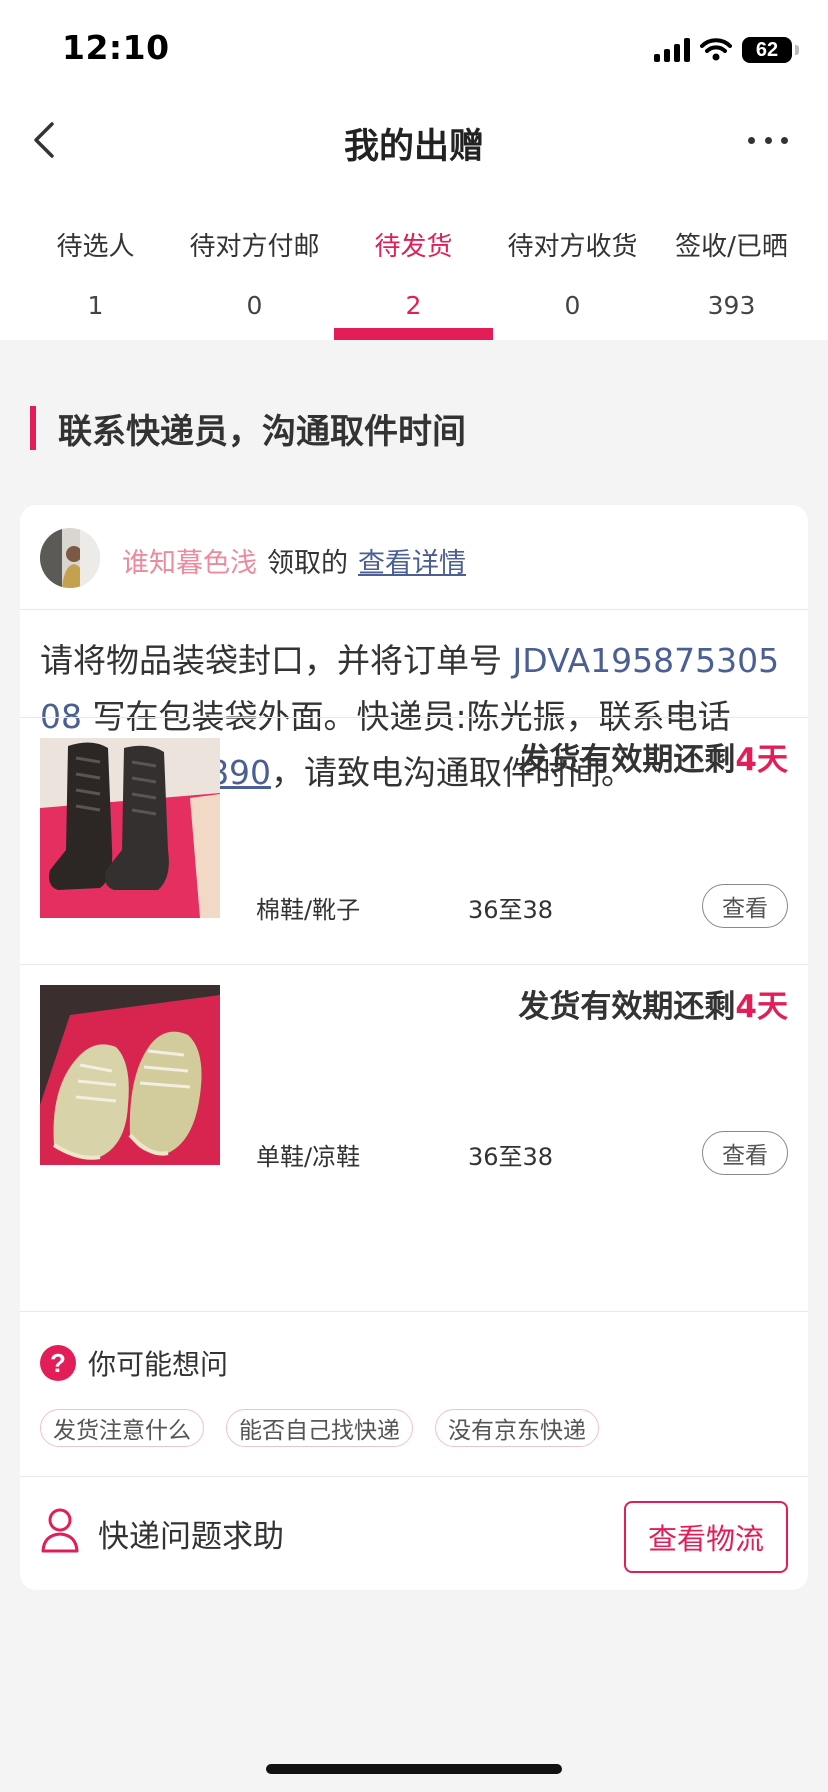  Describe the element at coordinates (572, 247) in the screenshot. I see `tab-label: 待对方收货` at that location.